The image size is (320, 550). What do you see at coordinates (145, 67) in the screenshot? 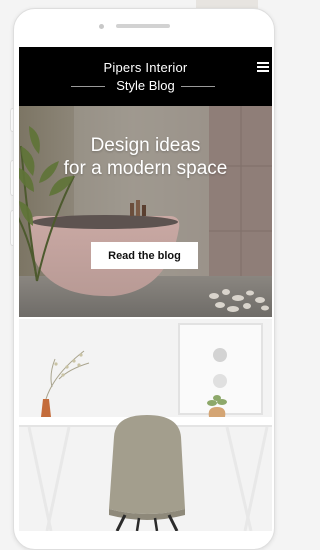
I see `site-title: Pipers Interior` at bounding box center [145, 67].